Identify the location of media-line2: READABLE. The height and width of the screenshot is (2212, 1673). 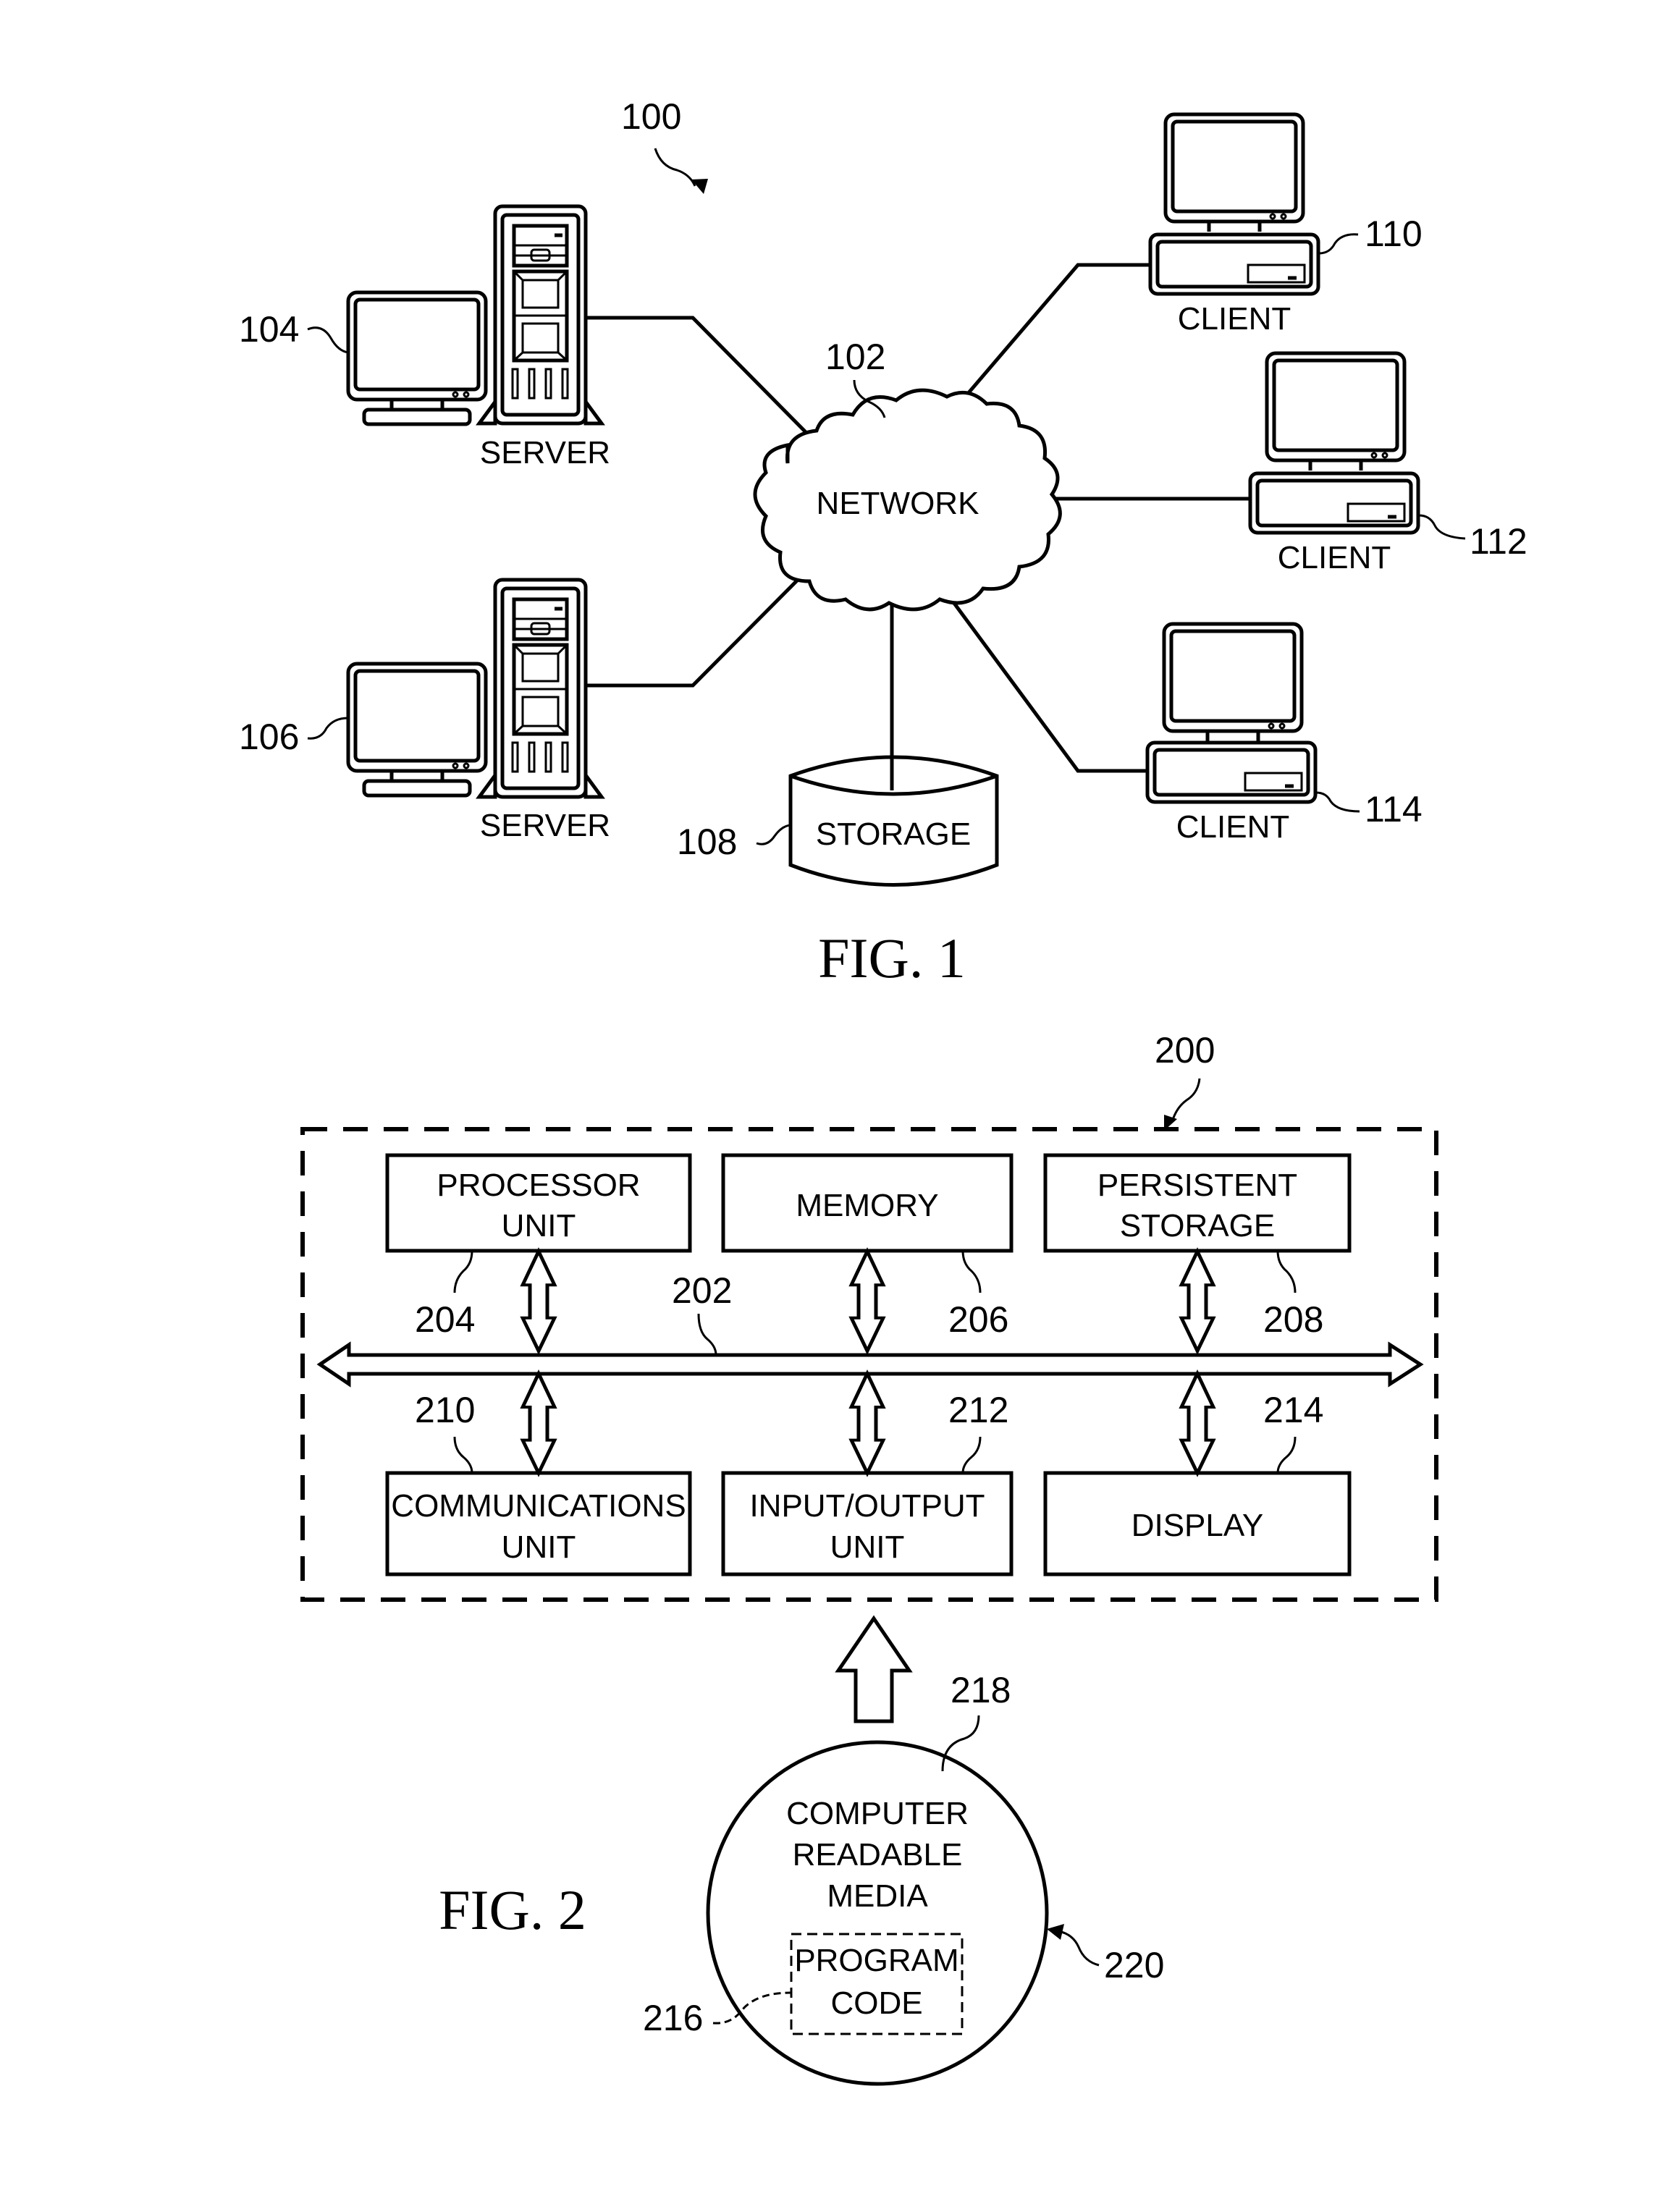
(878, 1855).